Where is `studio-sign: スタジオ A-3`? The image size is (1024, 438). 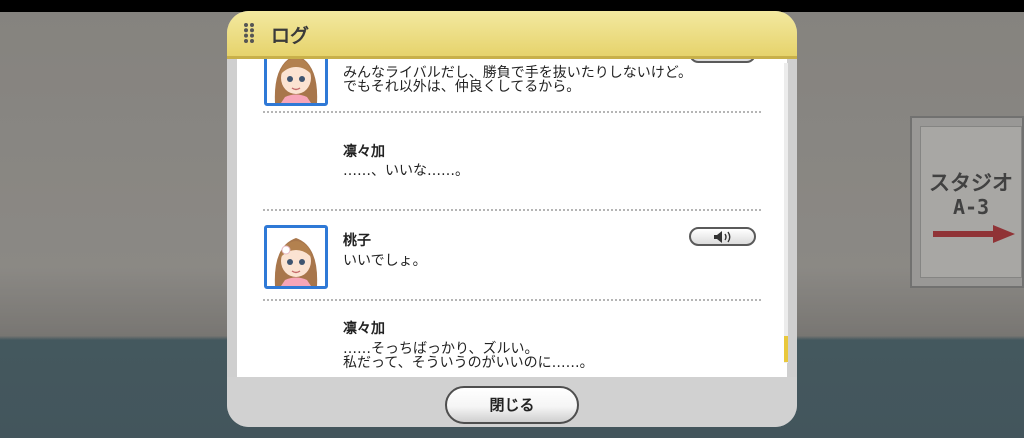 studio-sign: スタジオ A-3 is located at coordinates (967, 202).